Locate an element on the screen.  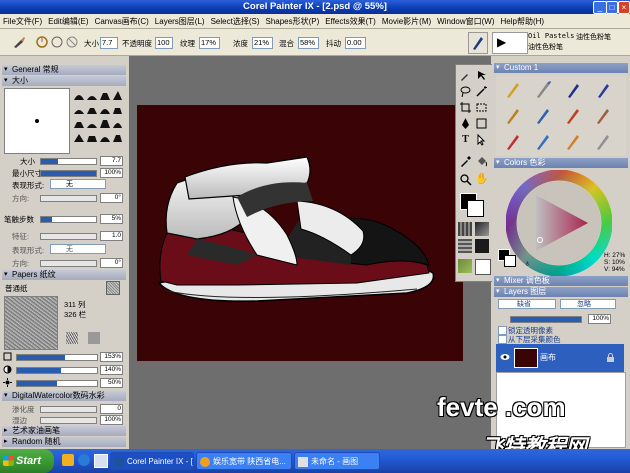
paper-contrast-value: 140% is located at coordinates (111, 370).